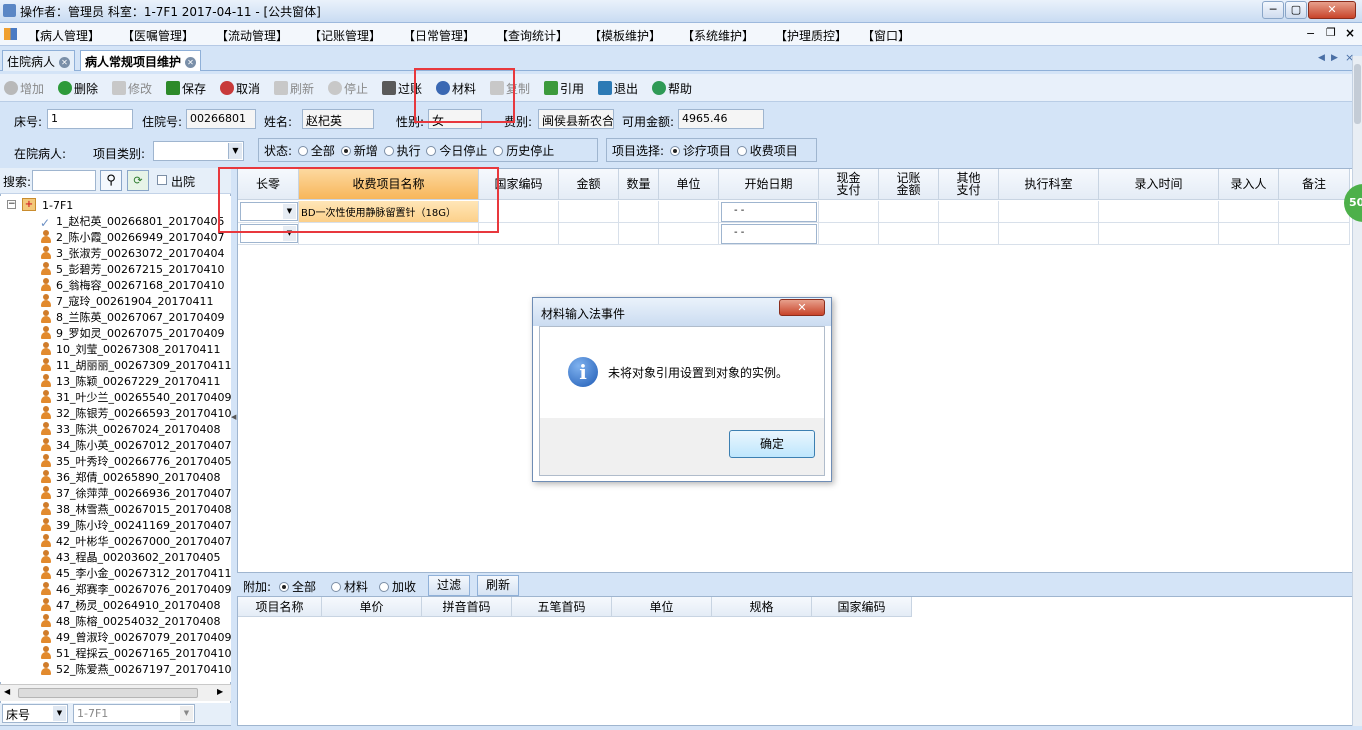  I want to click on refresh-button: 刷新, so click(294, 88).